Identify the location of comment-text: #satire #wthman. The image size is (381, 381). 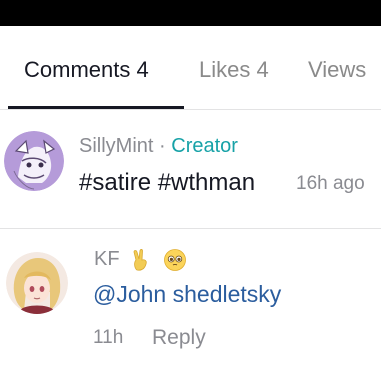
(167, 182).